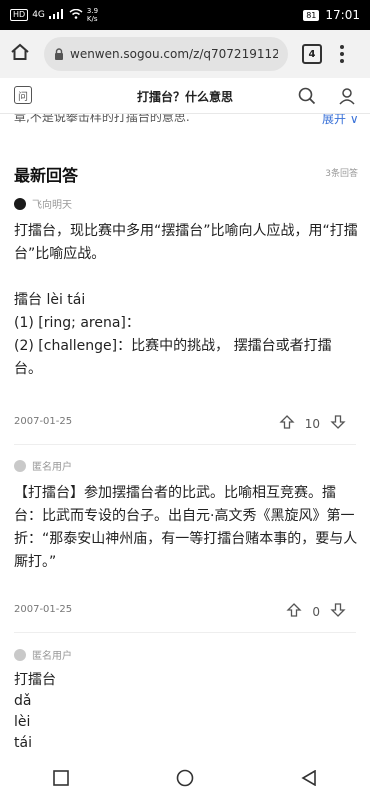 Image resolution: width=370 pixels, height=800 pixels. I want to click on expand-link: 展开 ∨, so click(340, 120).